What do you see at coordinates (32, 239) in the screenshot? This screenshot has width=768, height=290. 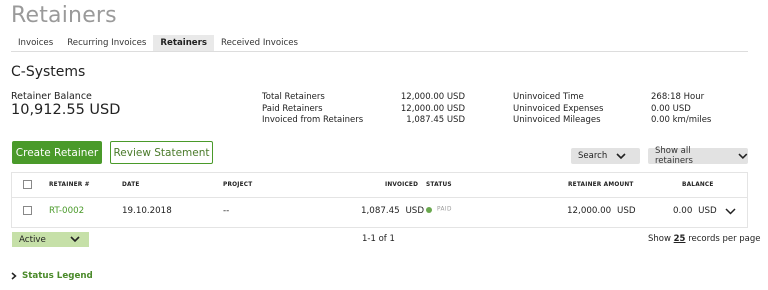 I see `status-filter-value: Active` at bounding box center [32, 239].